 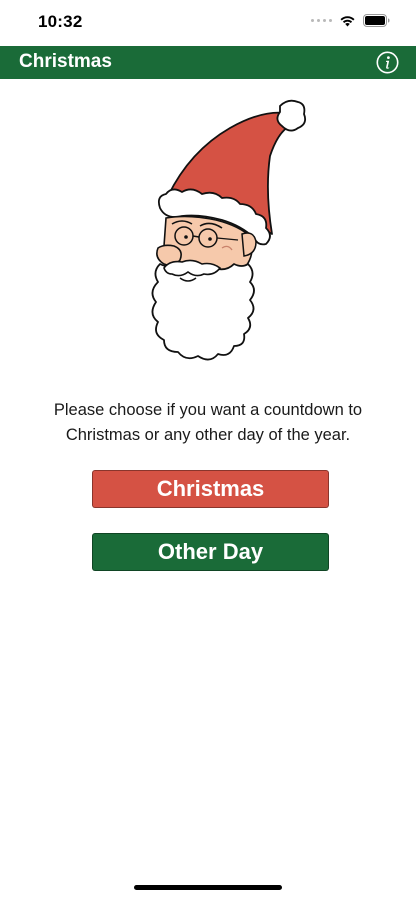 I want to click on status-icons, so click(x=350, y=20).